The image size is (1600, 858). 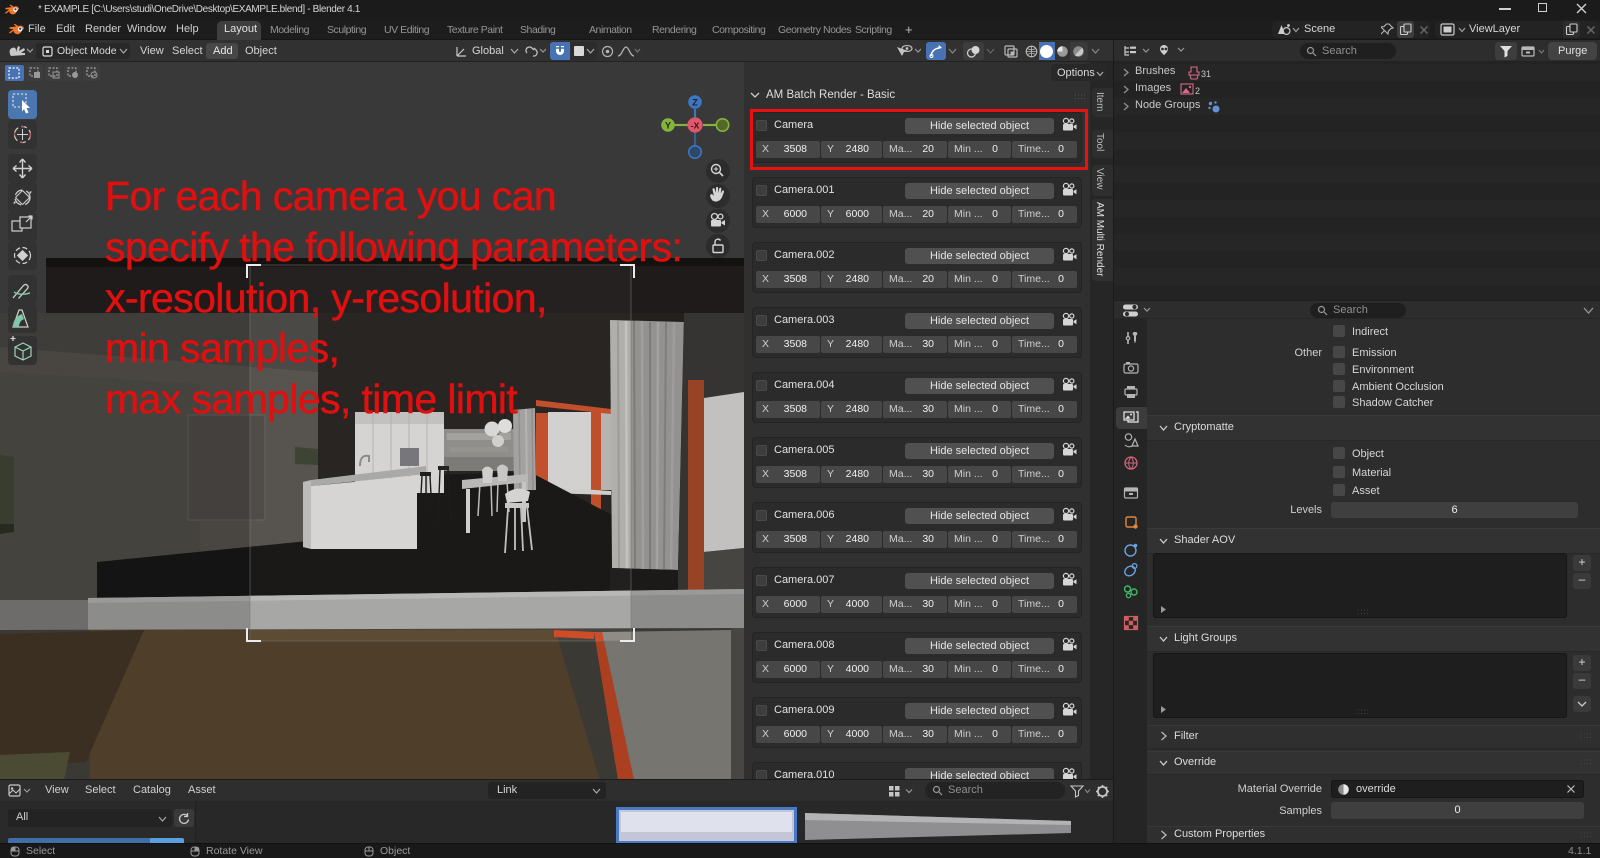 I want to click on svg-text: -X, so click(x=695, y=126).